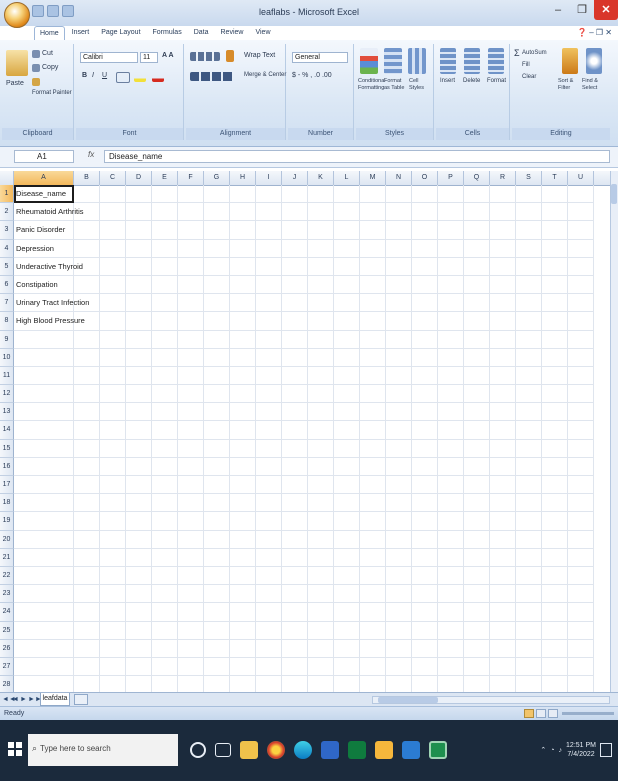 Image resolution: width=618 pixels, height=781 pixels. What do you see at coordinates (425, 230) in the screenshot?
I see `cell-O3` at bounding box center [425, 230].